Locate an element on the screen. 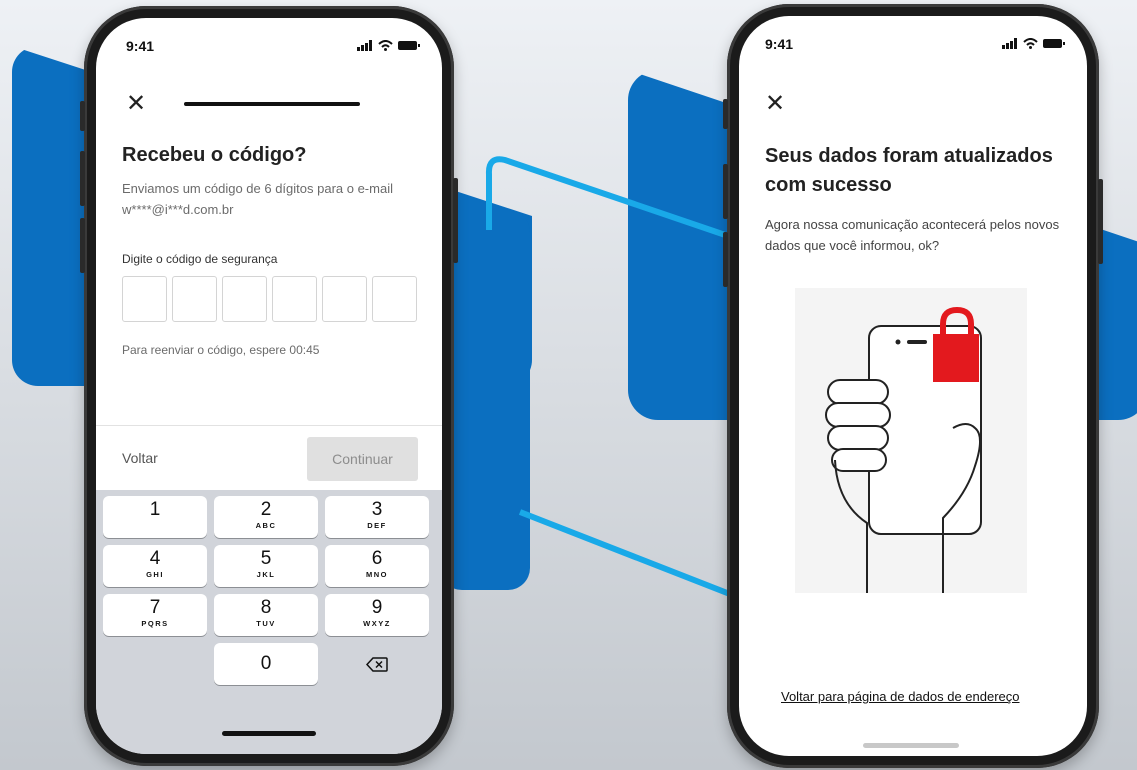  progress-bar is located at coordinates (272, 104).